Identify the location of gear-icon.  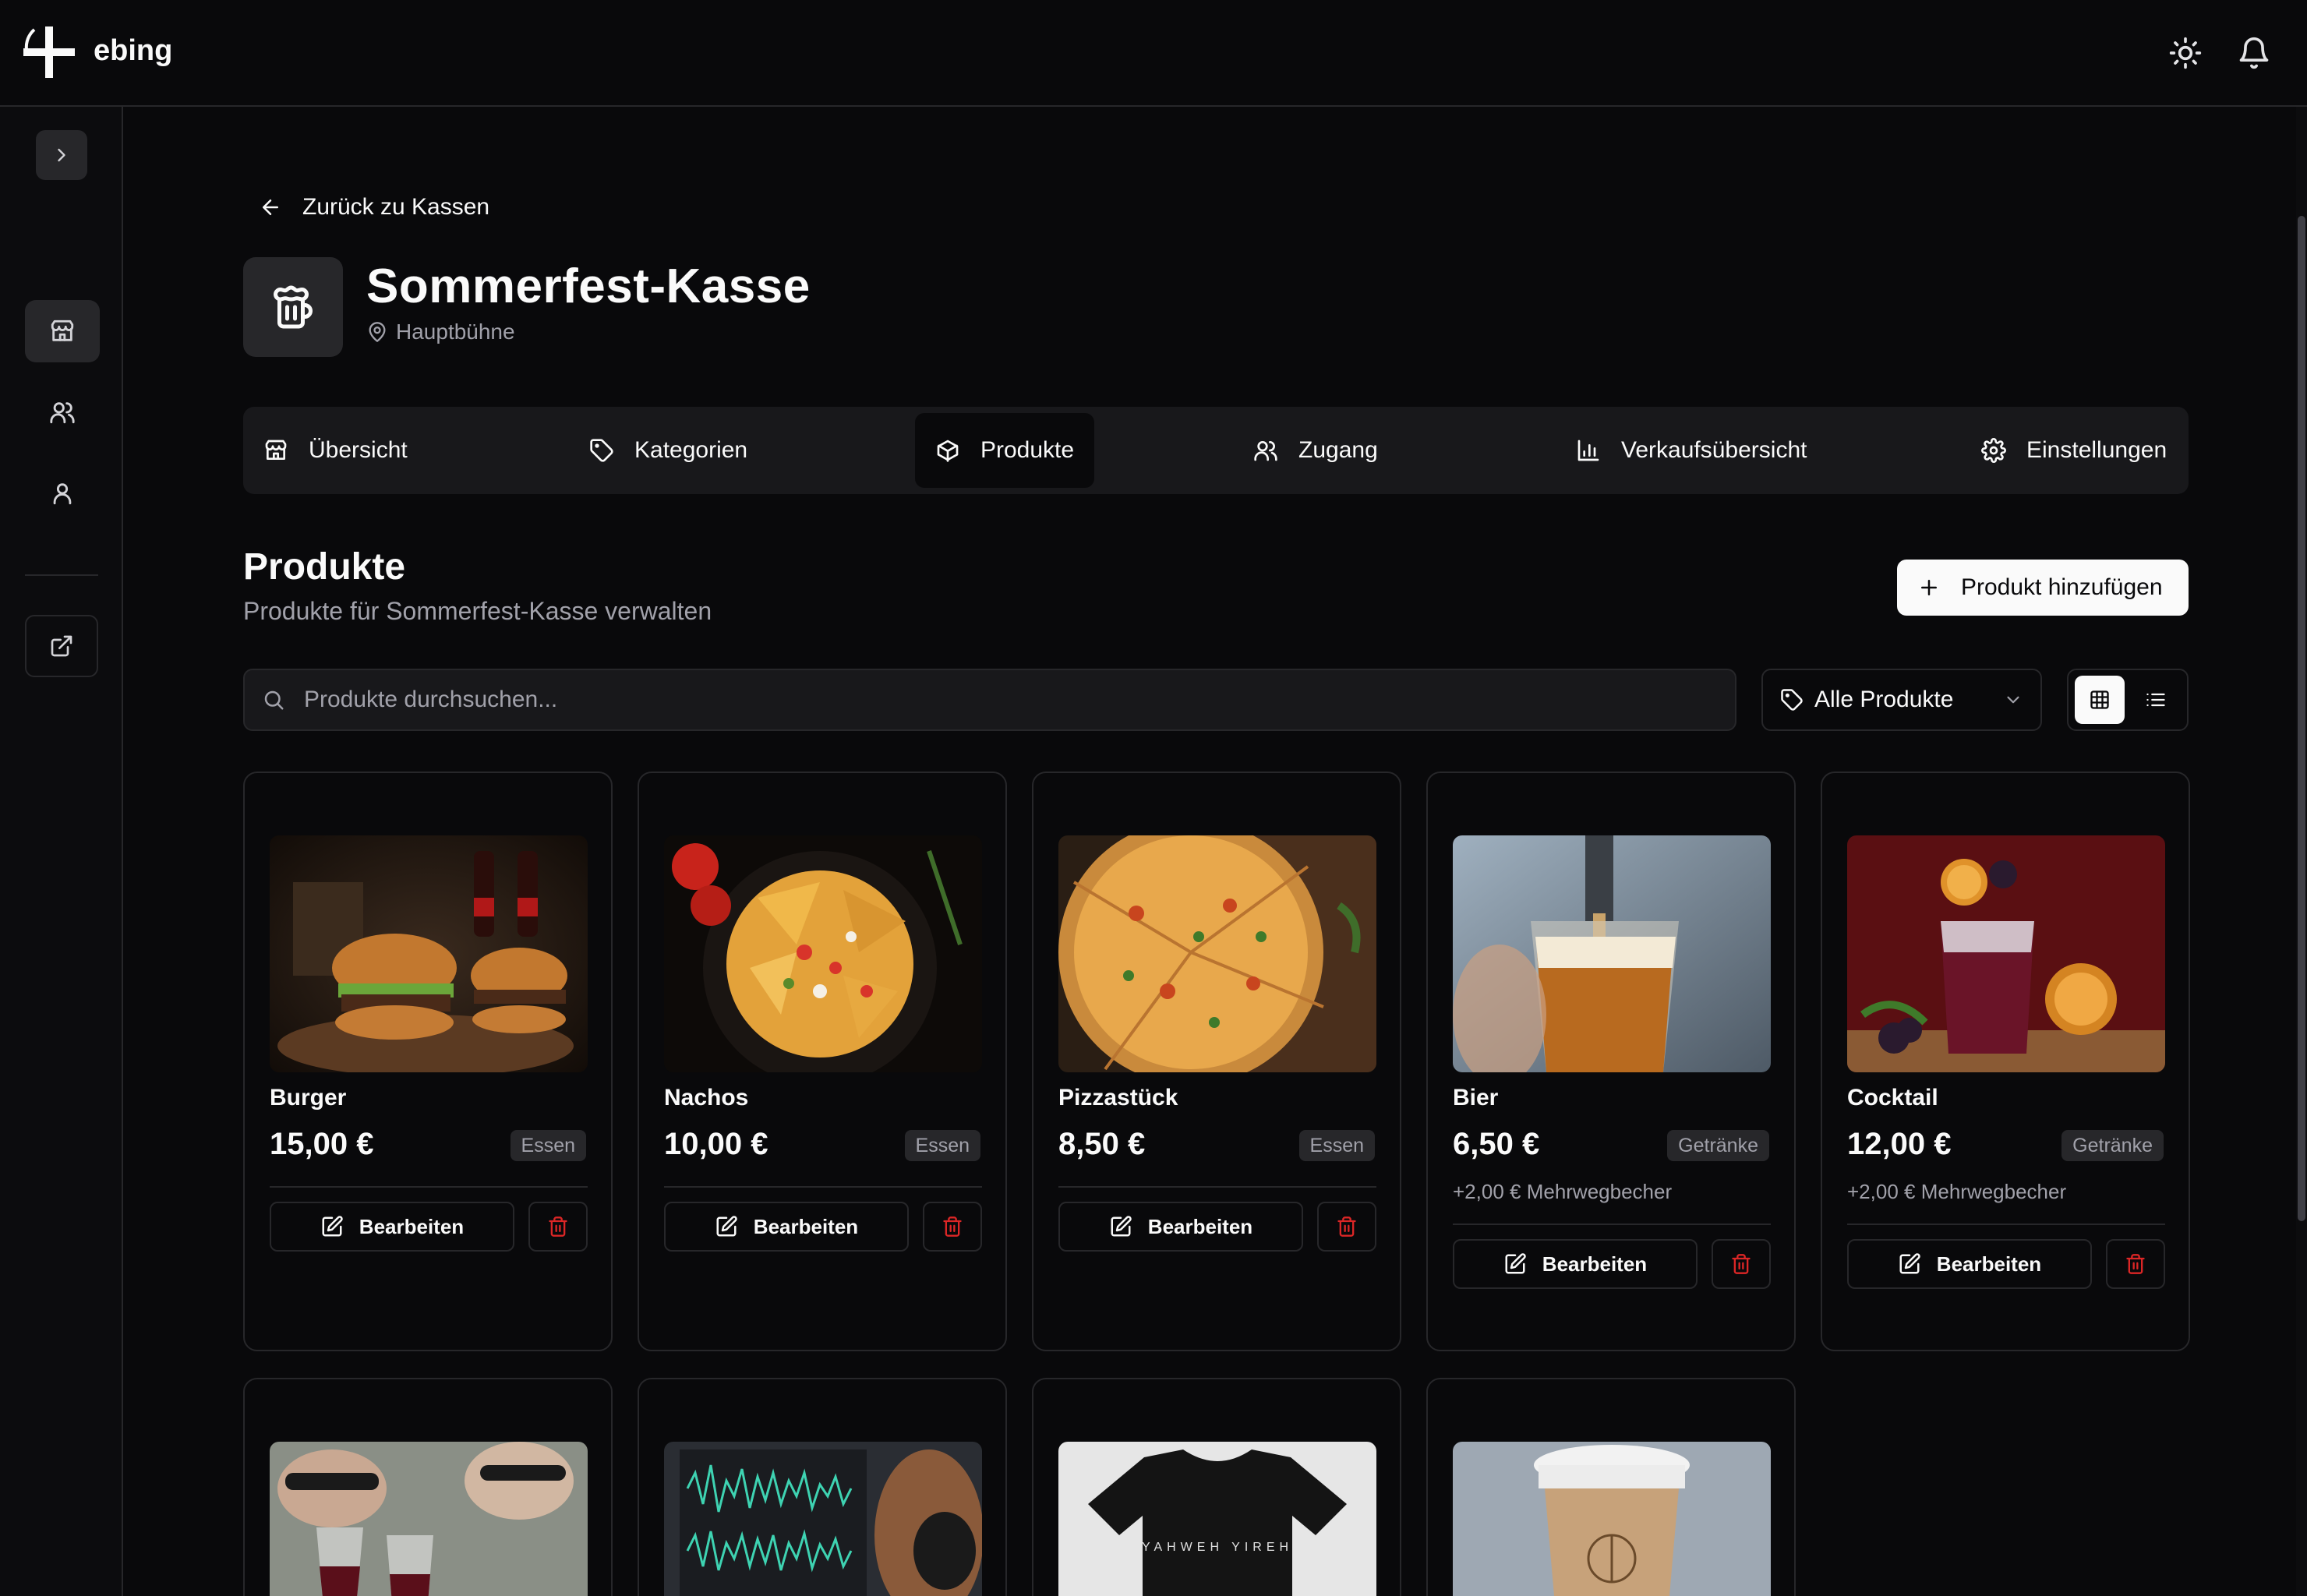
(1993, 450).